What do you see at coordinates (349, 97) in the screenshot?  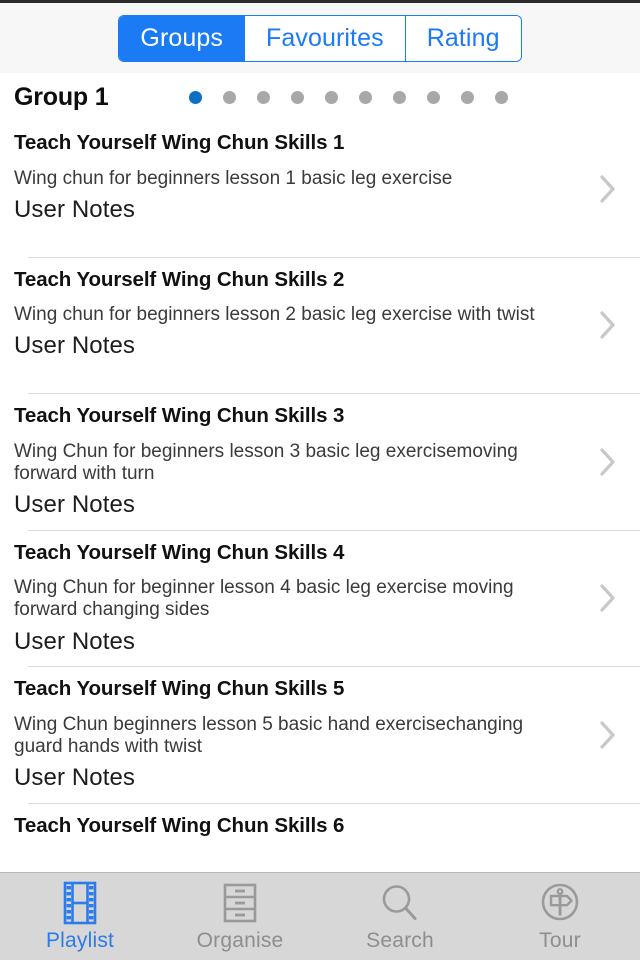 I see `page-indicator` at bounding box center [349, 97].